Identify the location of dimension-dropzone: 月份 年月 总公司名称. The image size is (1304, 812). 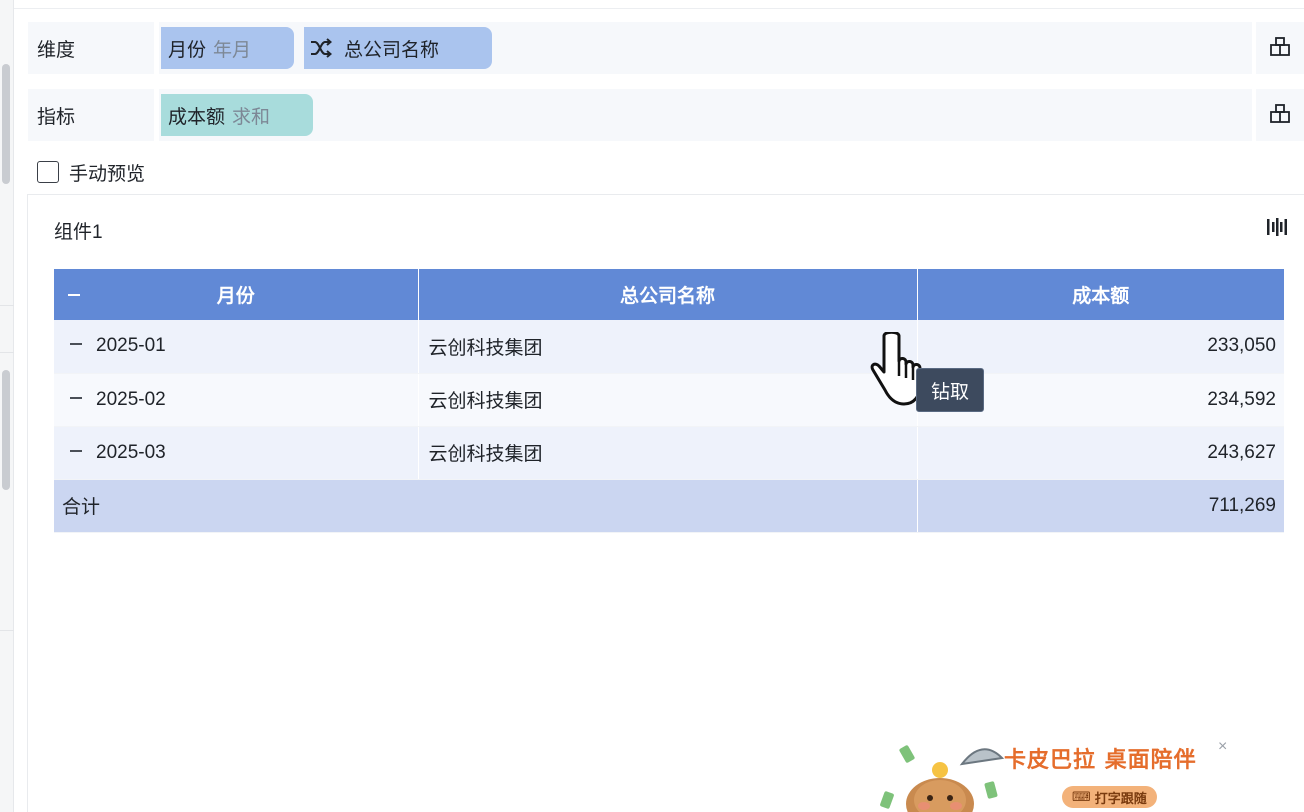
(705, 48).